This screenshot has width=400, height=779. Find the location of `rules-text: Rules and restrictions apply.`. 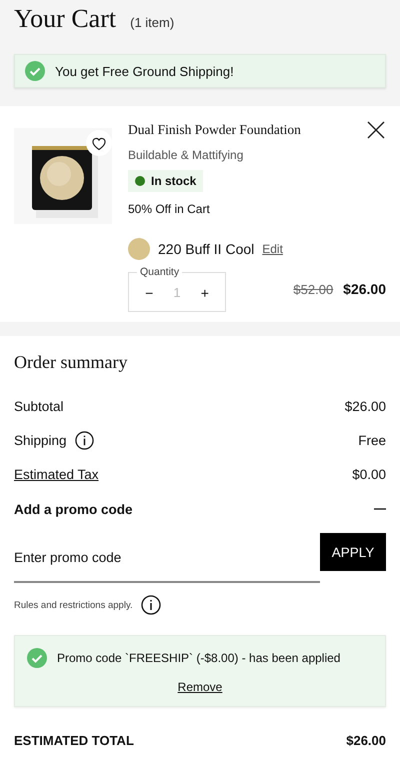

rules-text: Rules and restrictions apply. is located at coordinates (73, 605).